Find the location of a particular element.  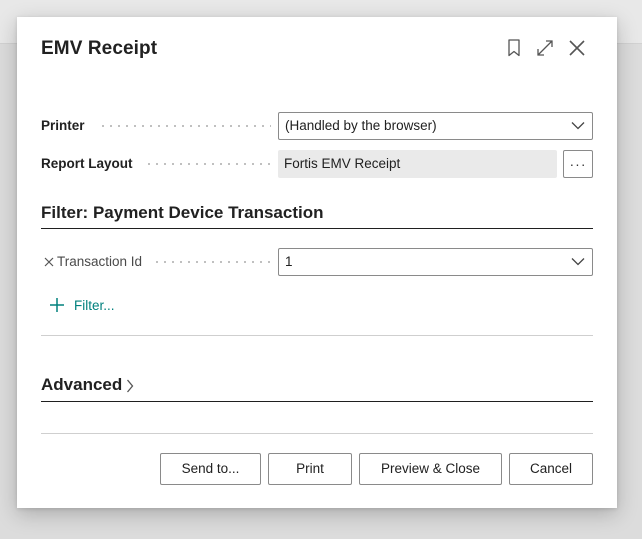

report-layout-row: Report Layout Fortis EMV Receipt ··· is located at coordinates (317, 164).